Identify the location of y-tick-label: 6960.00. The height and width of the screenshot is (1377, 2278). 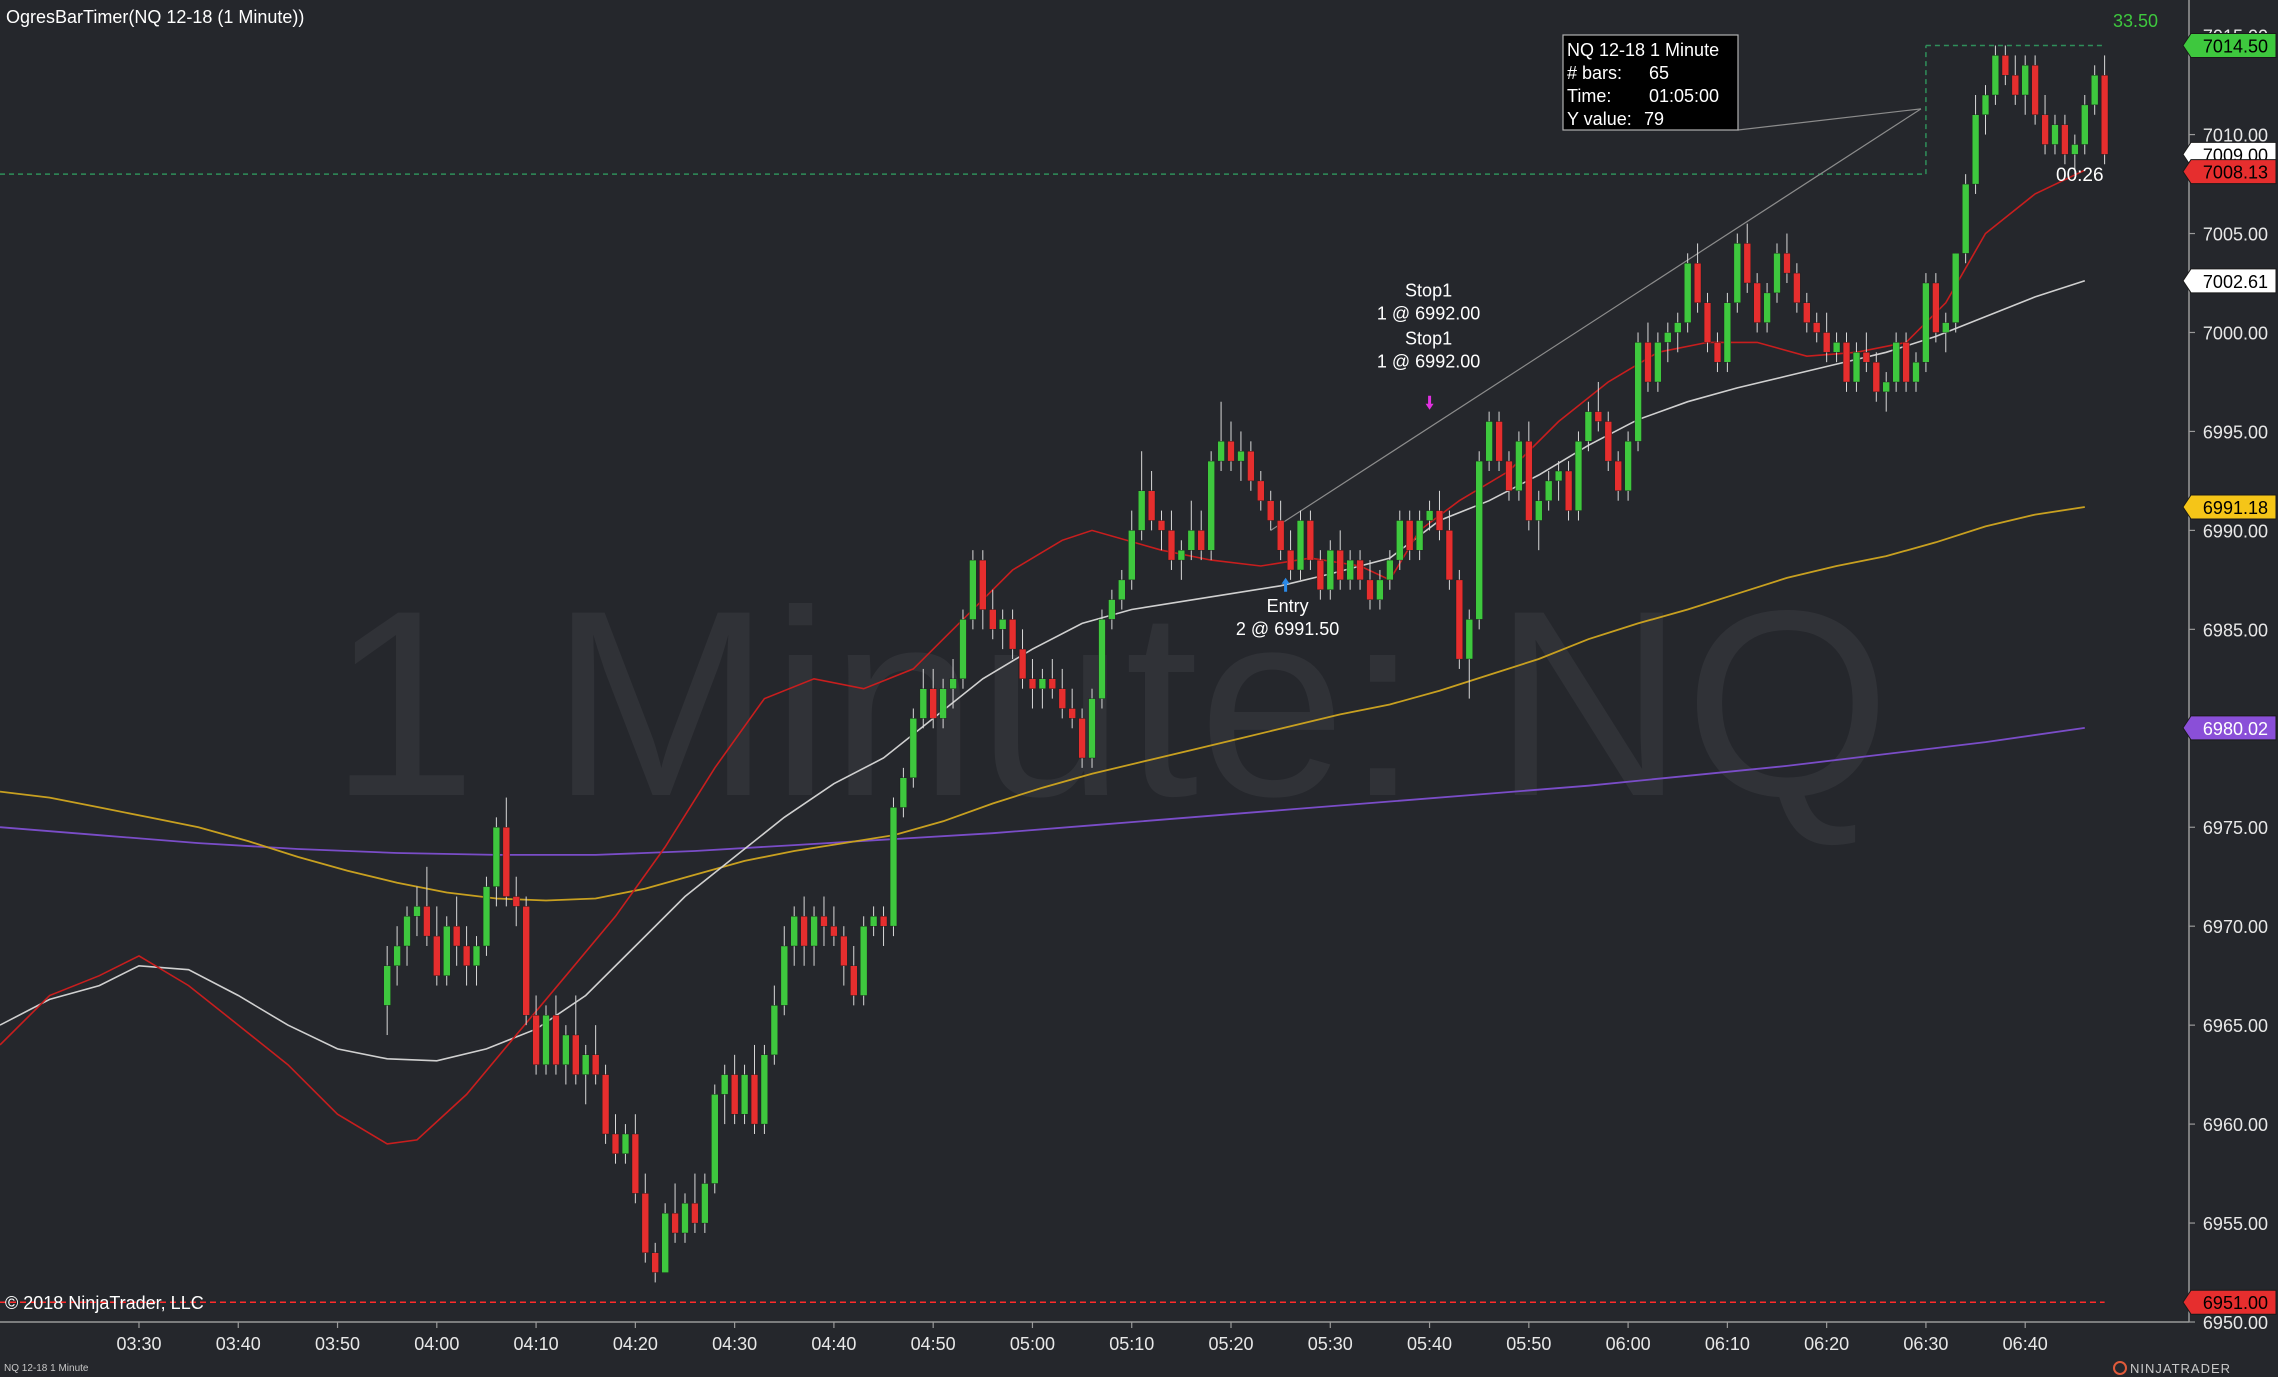
(2235, 1125).